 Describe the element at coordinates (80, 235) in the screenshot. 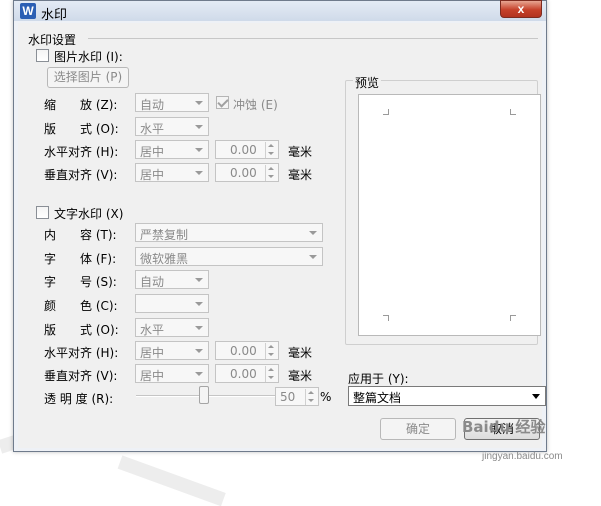

I see `content-label: 内 容 (T):` at that location.